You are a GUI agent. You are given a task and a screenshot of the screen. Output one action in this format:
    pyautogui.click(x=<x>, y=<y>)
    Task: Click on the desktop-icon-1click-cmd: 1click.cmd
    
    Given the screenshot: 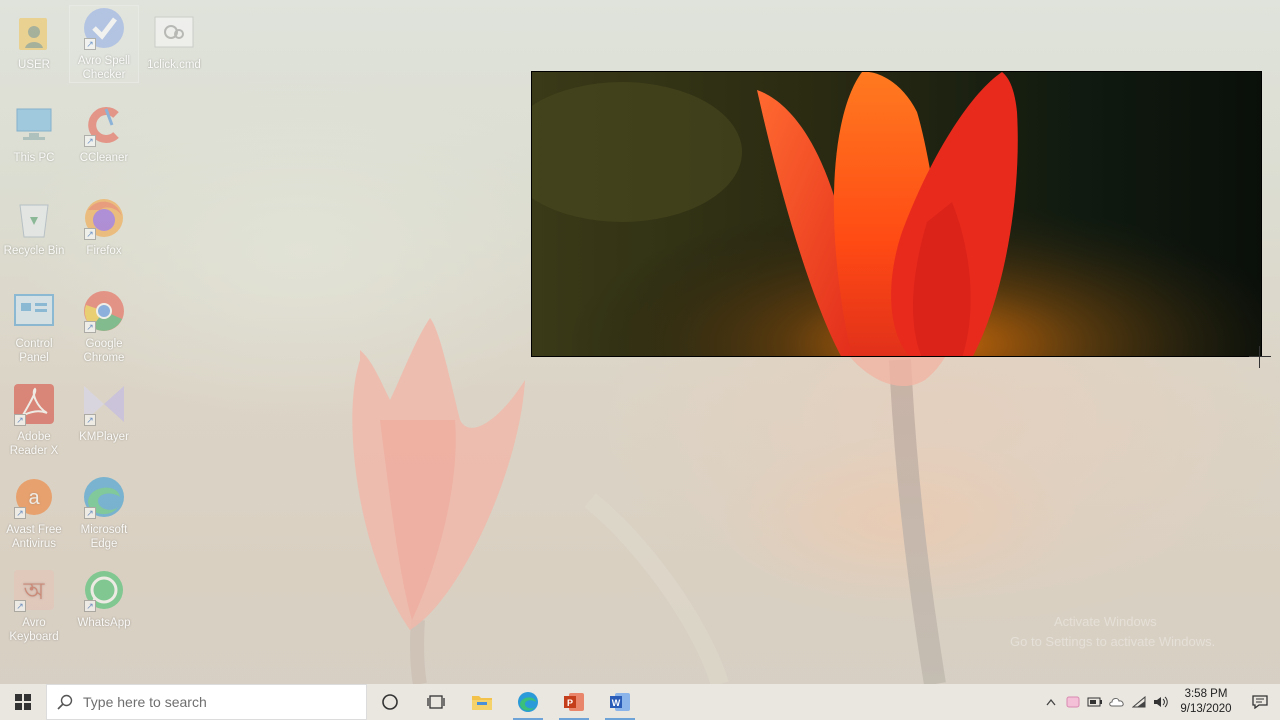 What is the action you would take?
    pyautogui.click(x=174, y=41)
    